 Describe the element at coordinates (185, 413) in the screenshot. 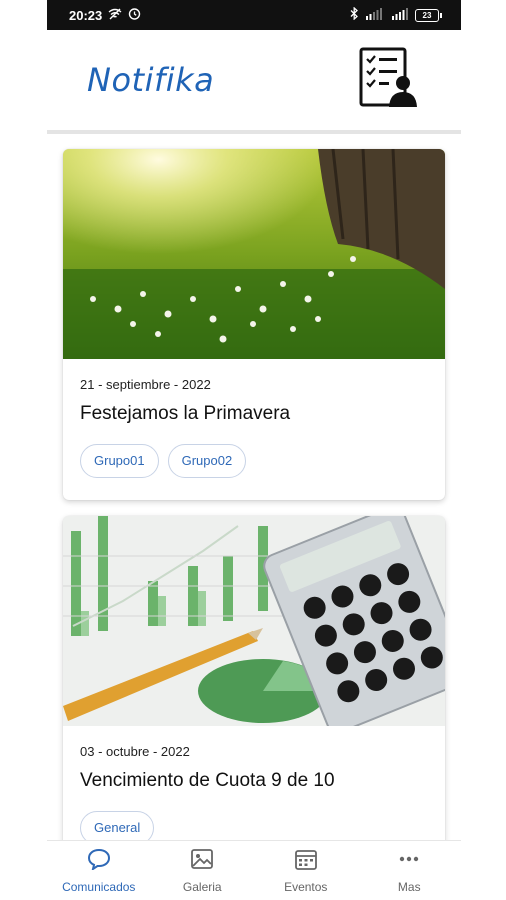

I see `card-title: Festejamos la Primavera` at that location.